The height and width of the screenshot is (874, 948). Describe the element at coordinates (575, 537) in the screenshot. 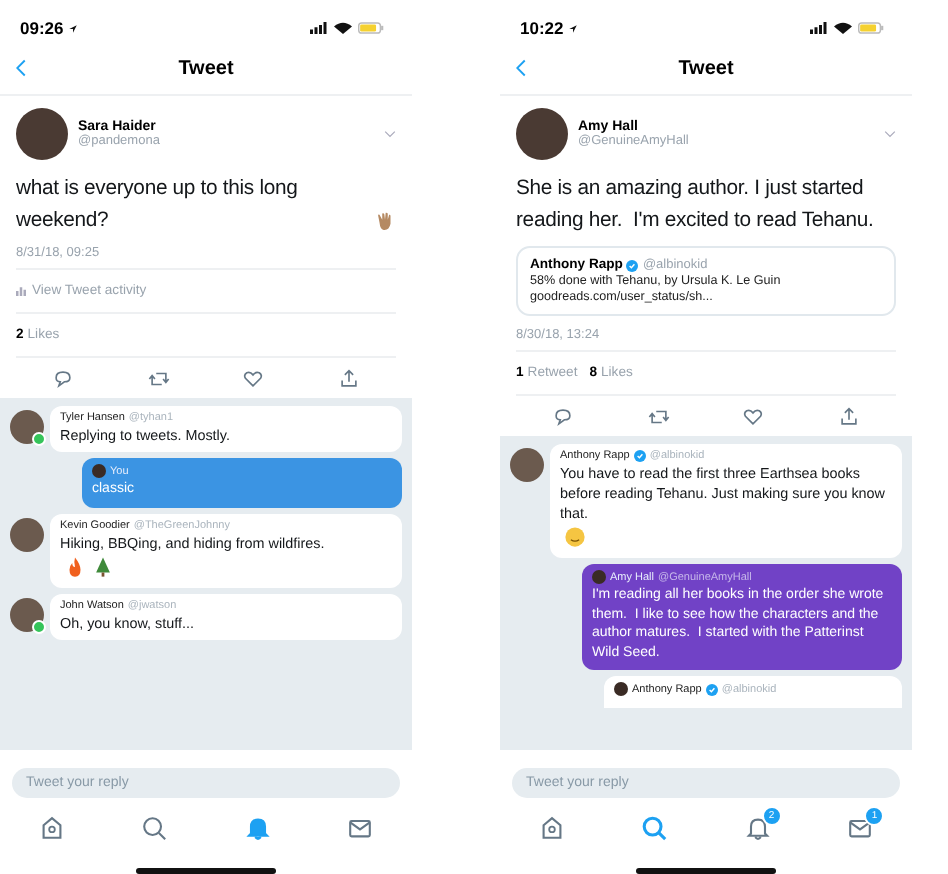

I see `smile-icon` at that location.